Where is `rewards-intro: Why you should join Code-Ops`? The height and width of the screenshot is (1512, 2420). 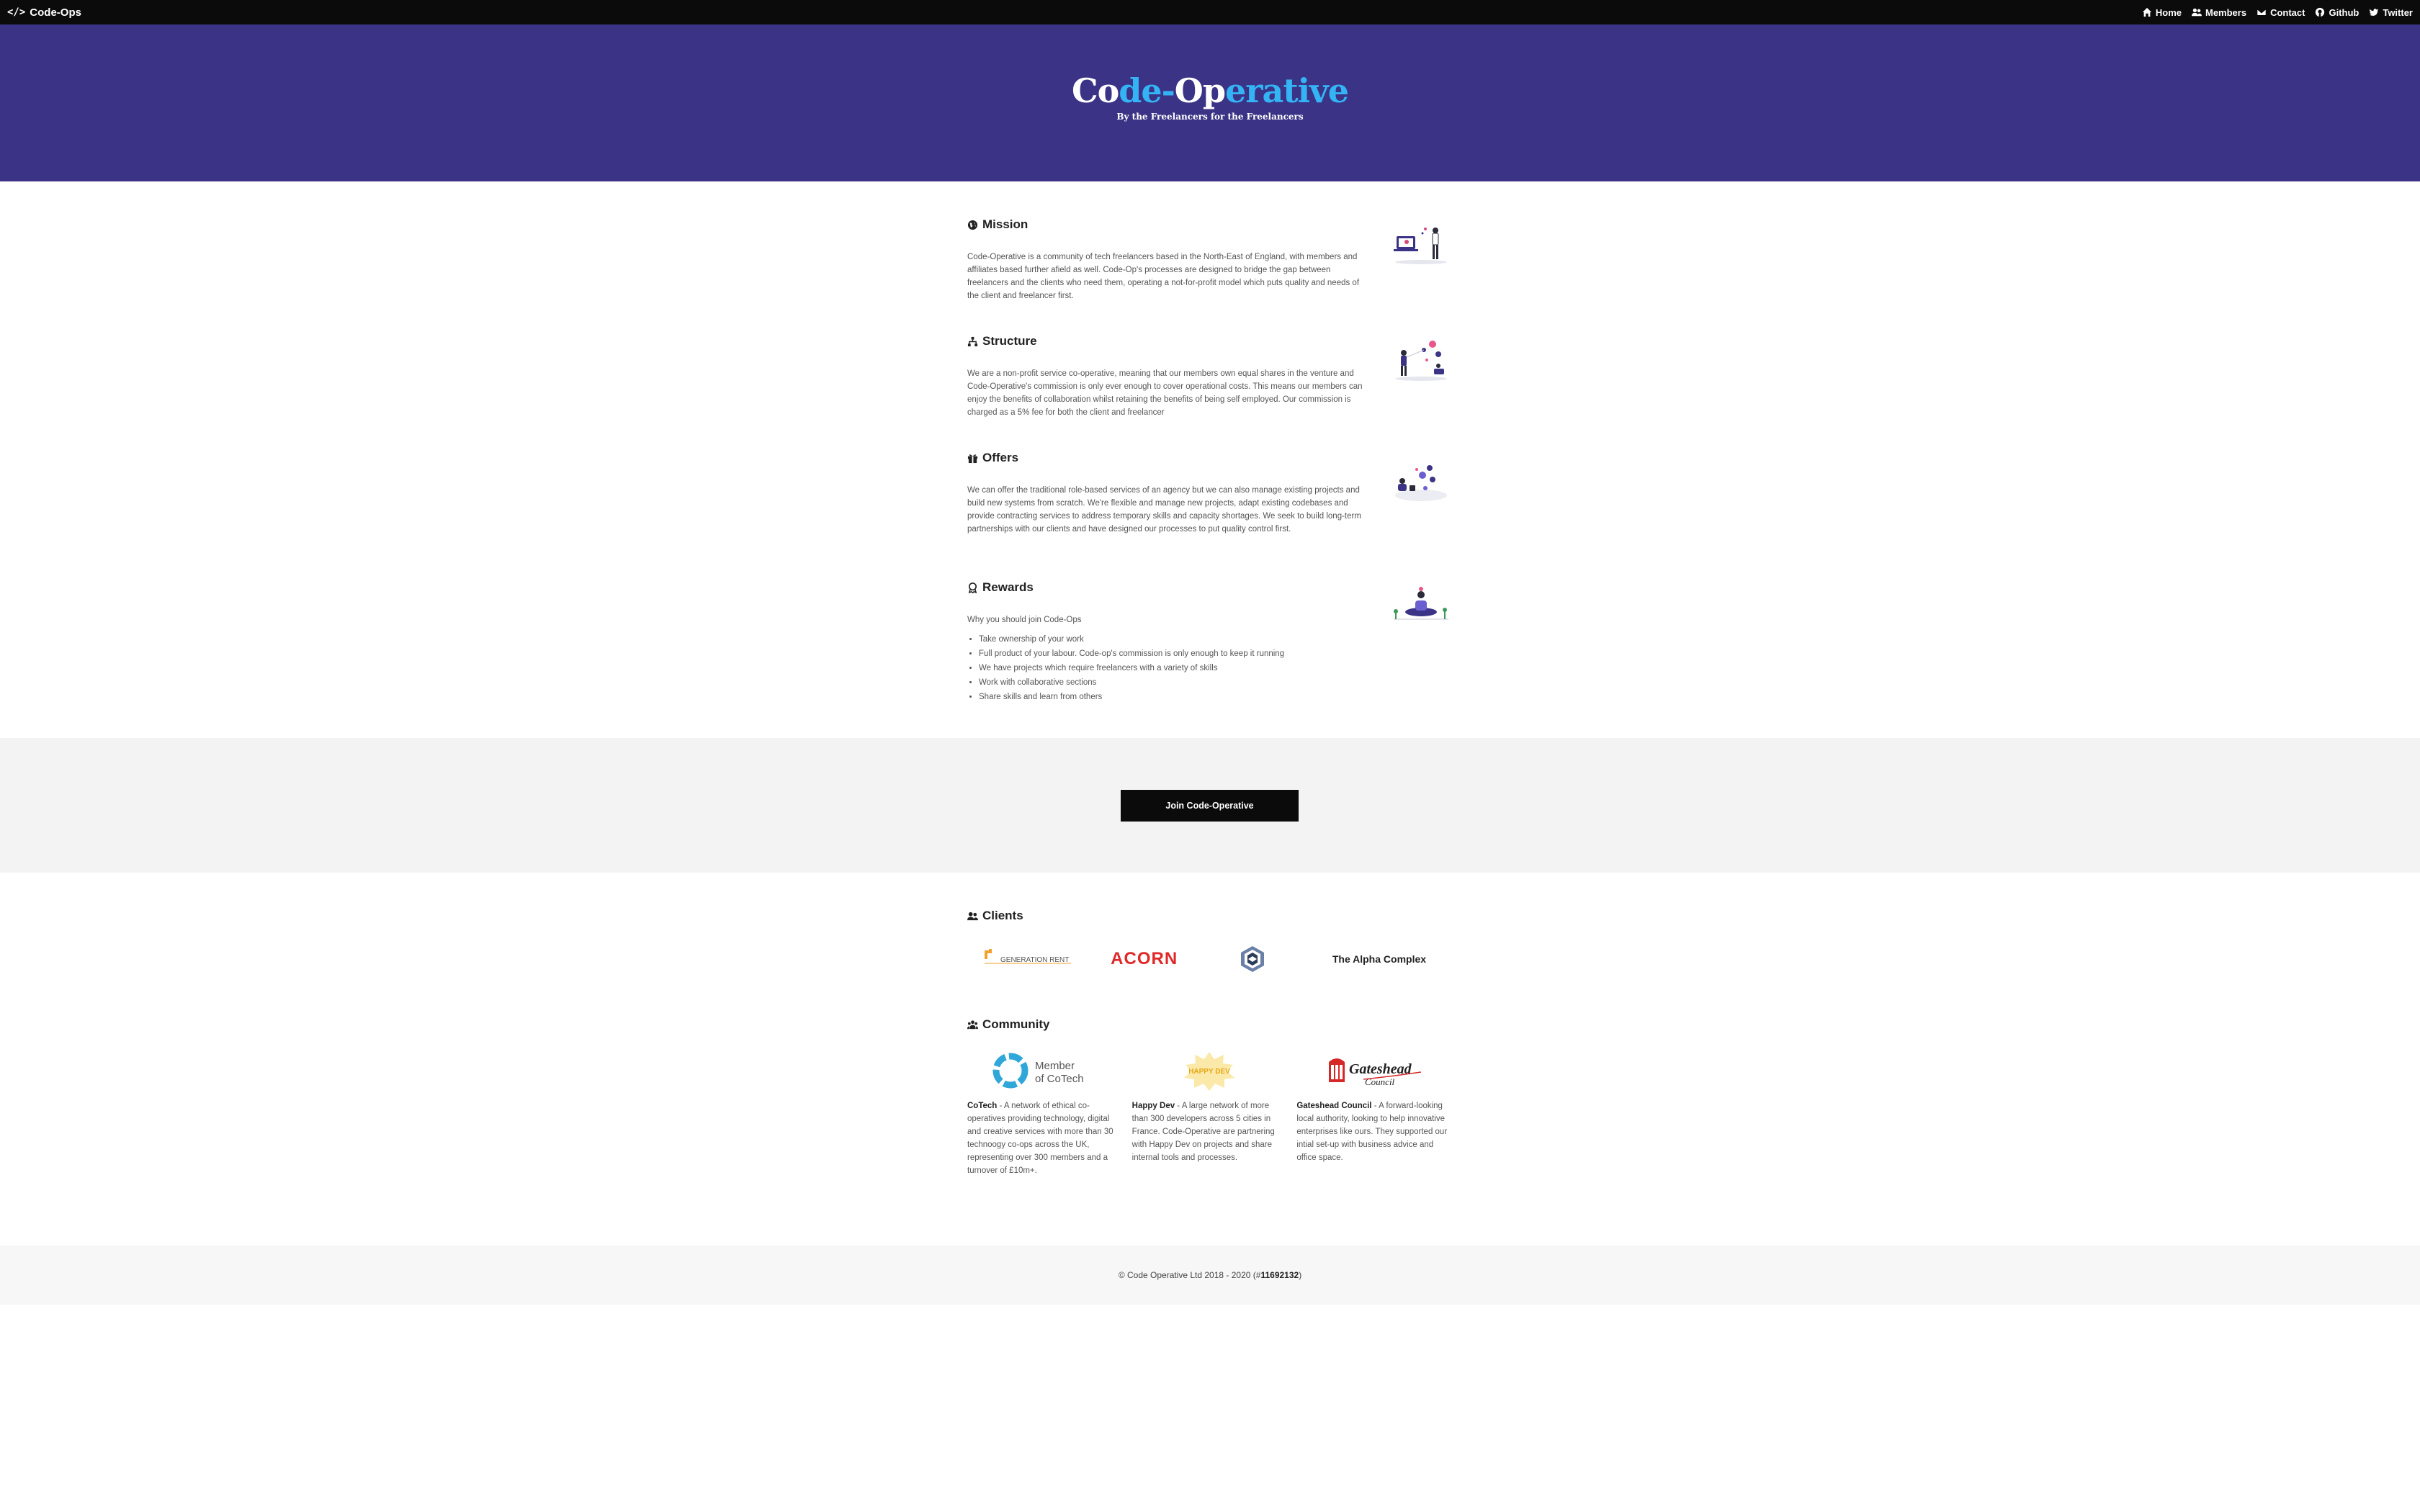 rewards-intro: Why you should join Code-Ops is located at coordinates (1024, 620).